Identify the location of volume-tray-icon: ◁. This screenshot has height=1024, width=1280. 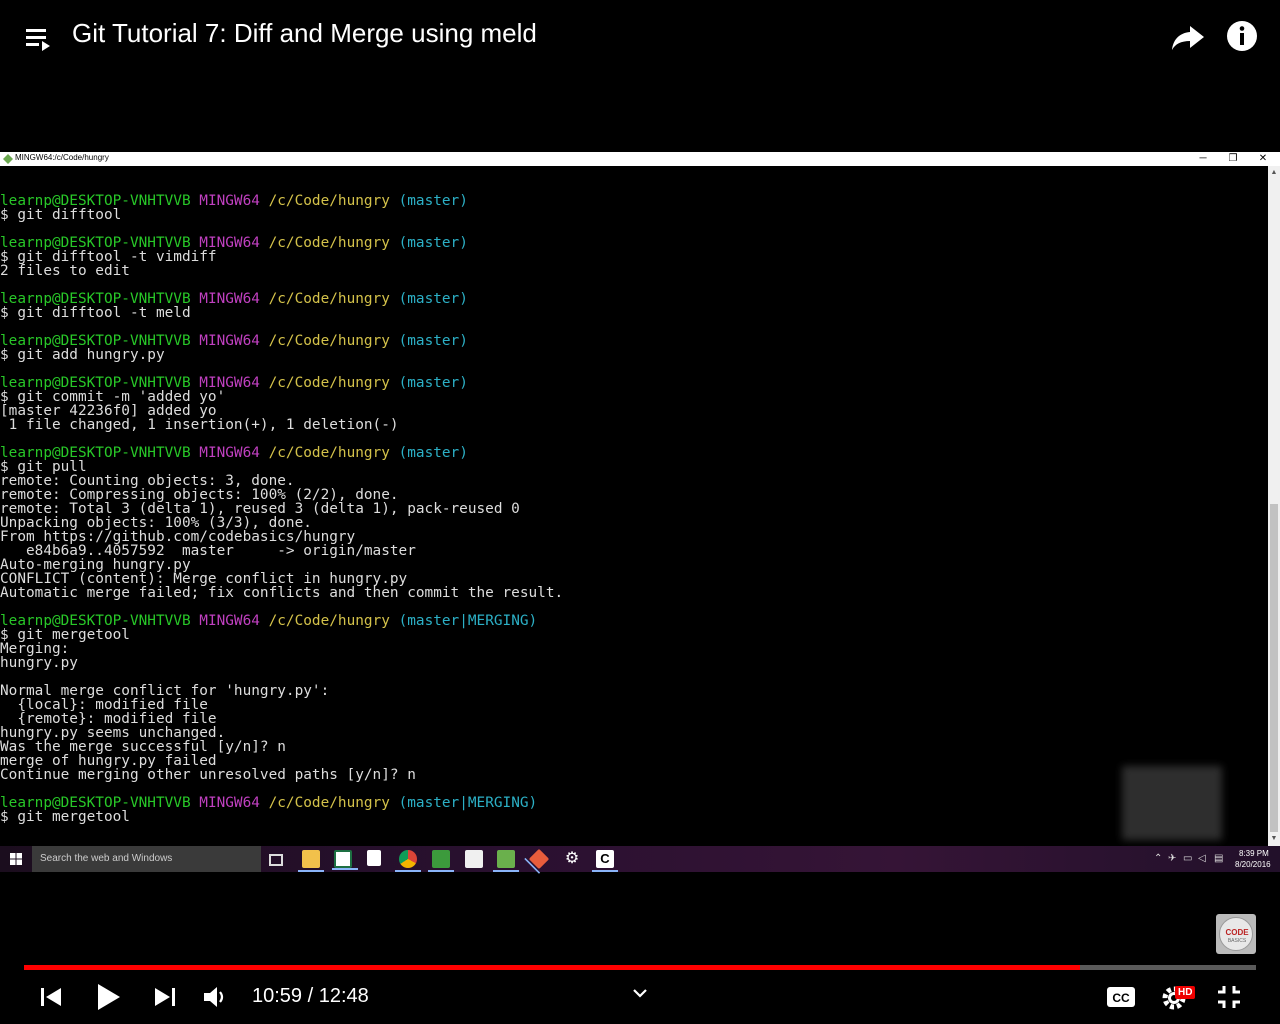
(1202, 858).